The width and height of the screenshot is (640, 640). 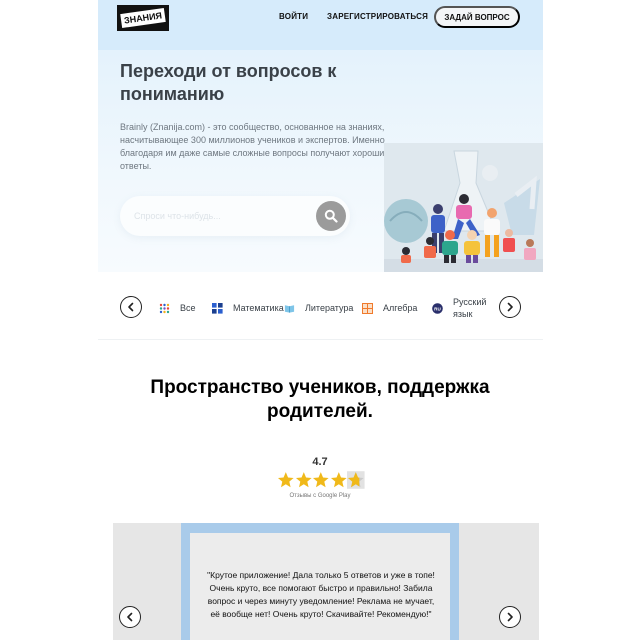 I want to click on subject-algebra: Алгебра, so click(x=389, y=308).